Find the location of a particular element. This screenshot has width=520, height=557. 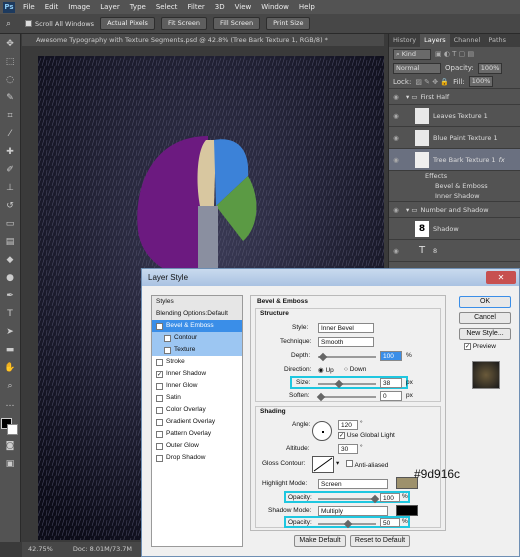

style-select: Inner Bevel is located at coordinates (346, 328).